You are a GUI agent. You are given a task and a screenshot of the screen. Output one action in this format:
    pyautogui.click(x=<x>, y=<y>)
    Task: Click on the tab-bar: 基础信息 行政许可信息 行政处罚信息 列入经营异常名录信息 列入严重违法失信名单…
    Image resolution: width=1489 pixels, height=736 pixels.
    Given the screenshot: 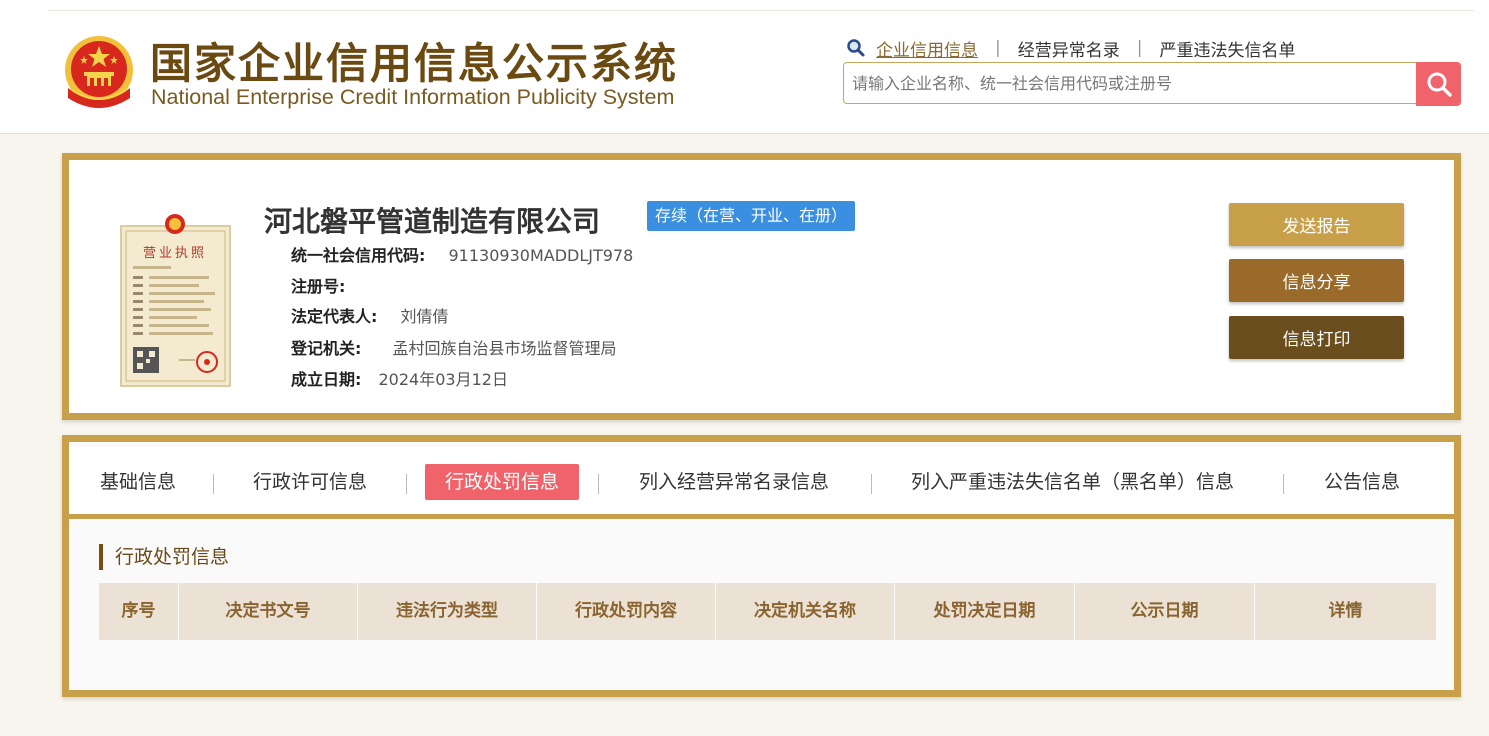 What is the action you would take?
    pyautogui.click(x=761, y=483)
    